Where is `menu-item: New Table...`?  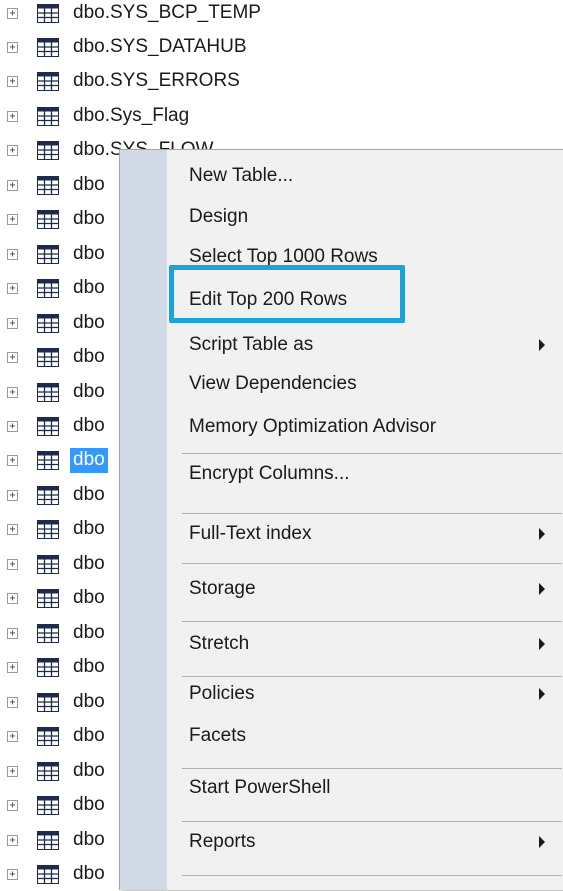
menu-item: New Table... is located at coordinates (365, 176).